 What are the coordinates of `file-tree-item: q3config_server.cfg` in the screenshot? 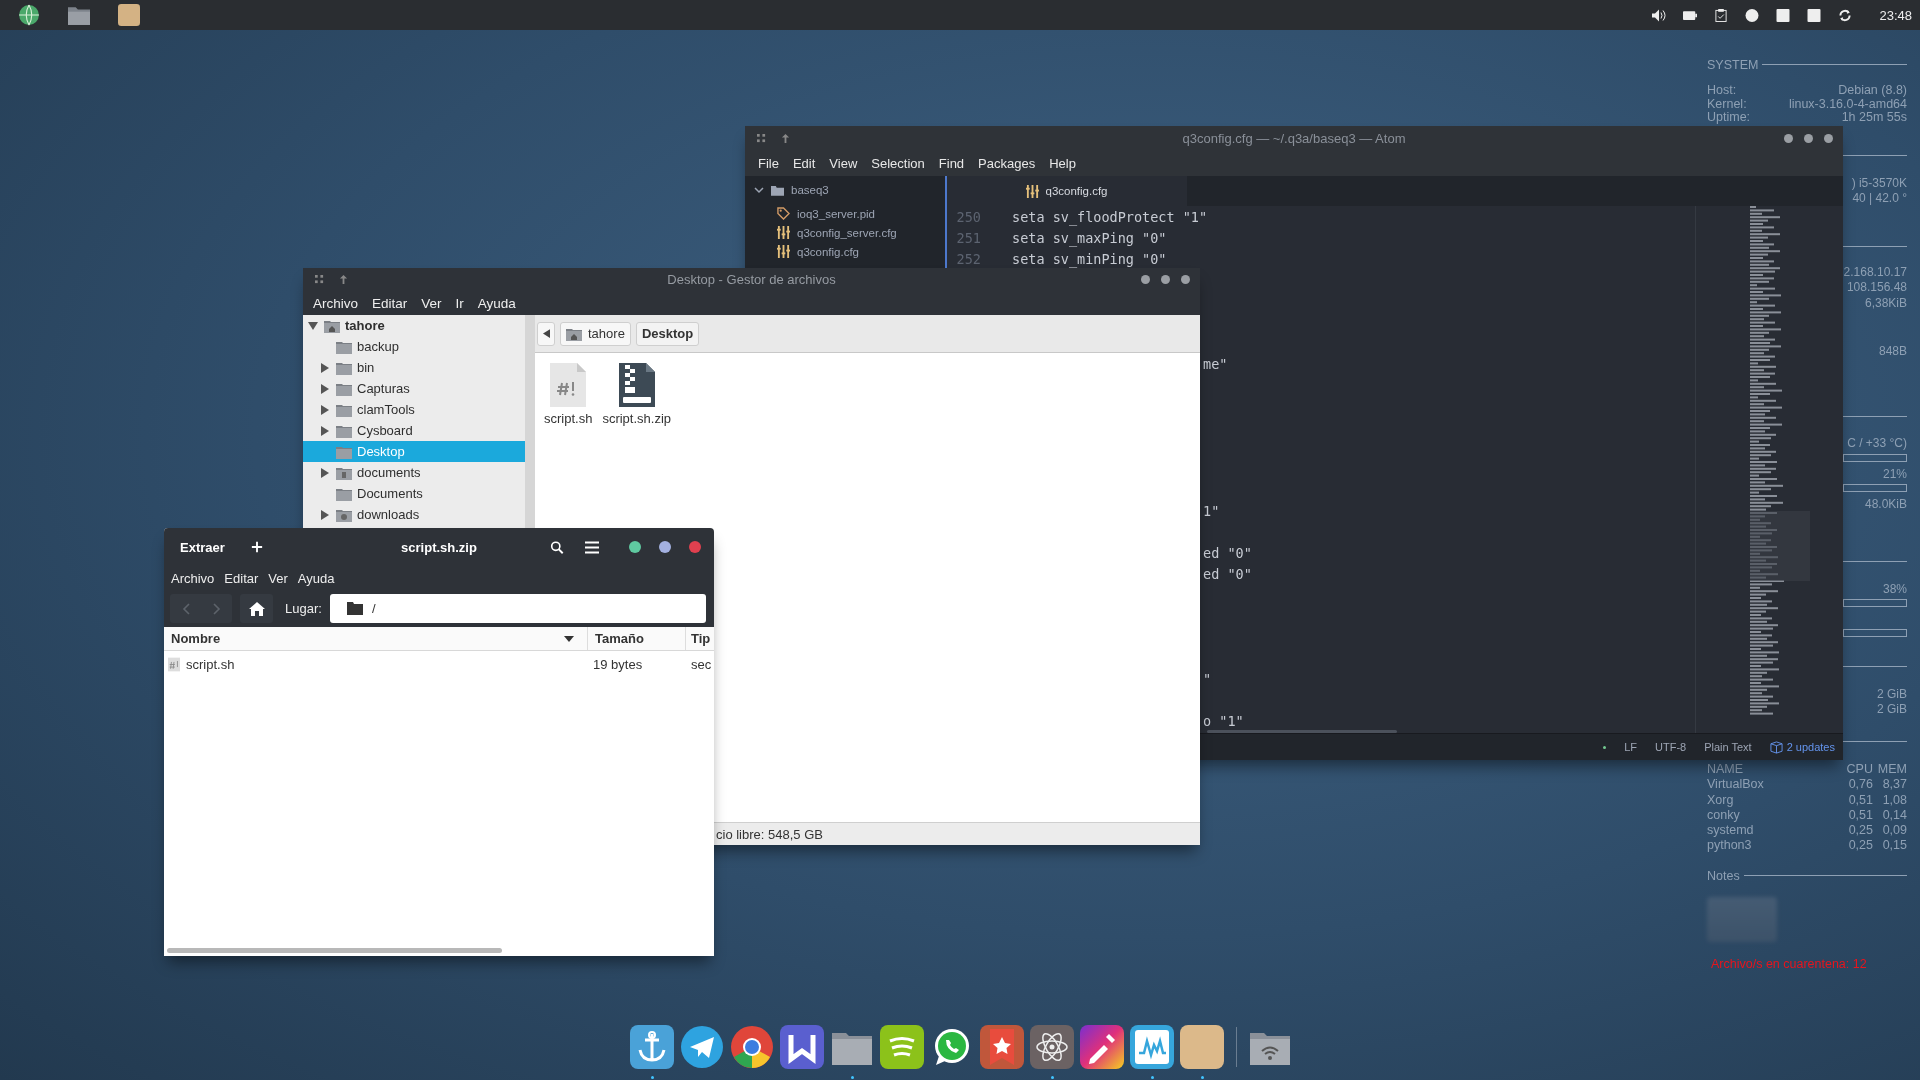 It's located at (821, 232).